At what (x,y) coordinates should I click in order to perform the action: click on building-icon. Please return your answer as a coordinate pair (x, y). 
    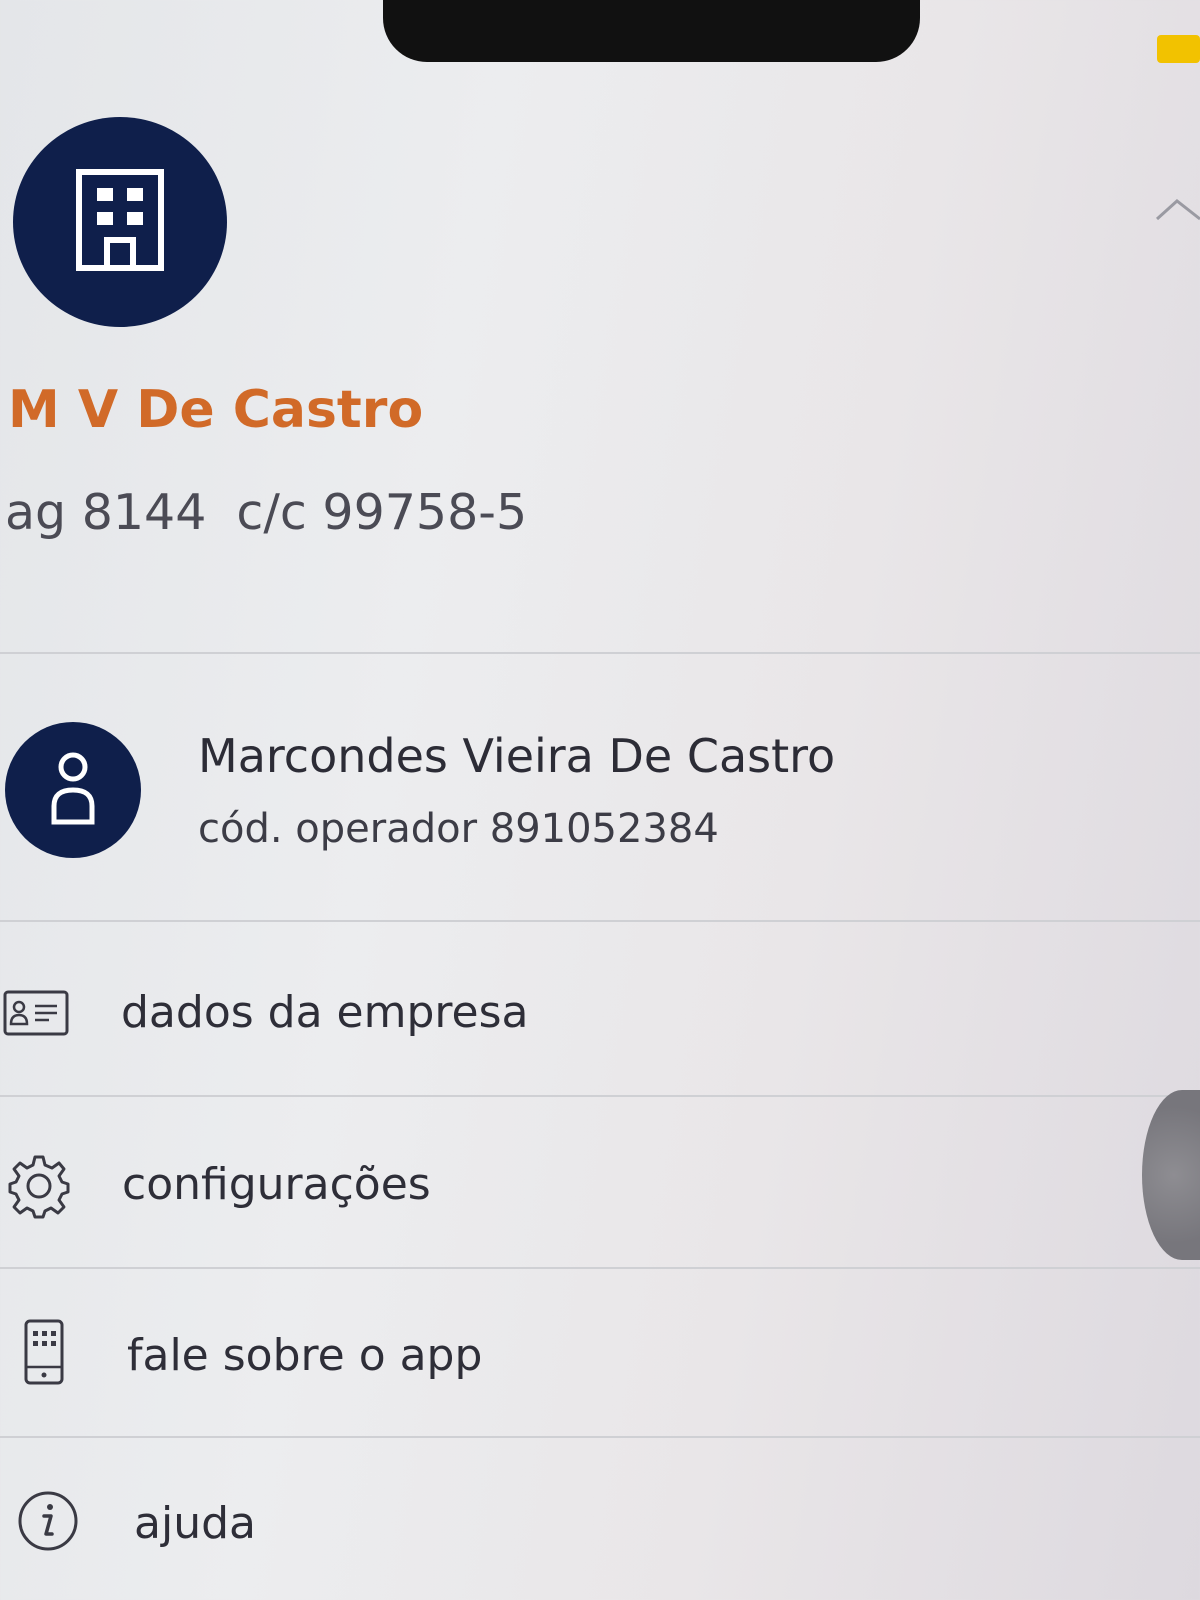
    Looking at the image, I should click on (120, 222).